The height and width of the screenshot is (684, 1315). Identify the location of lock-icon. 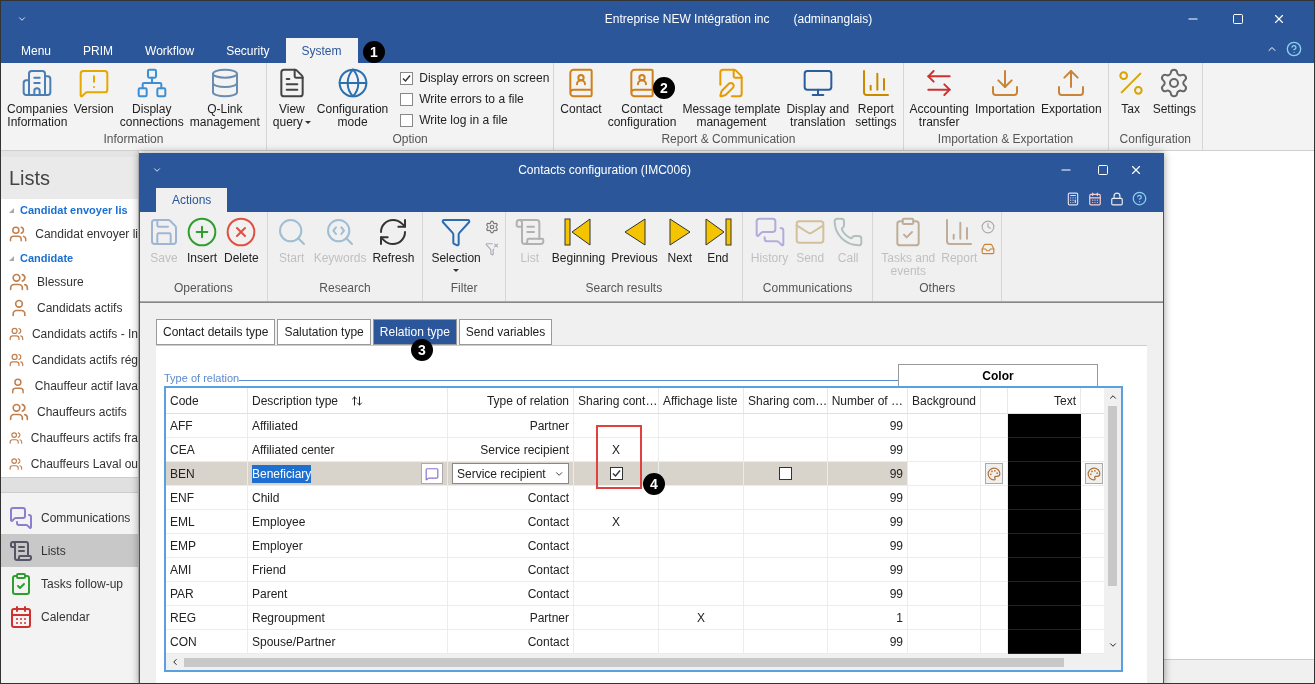
(1117, 198).